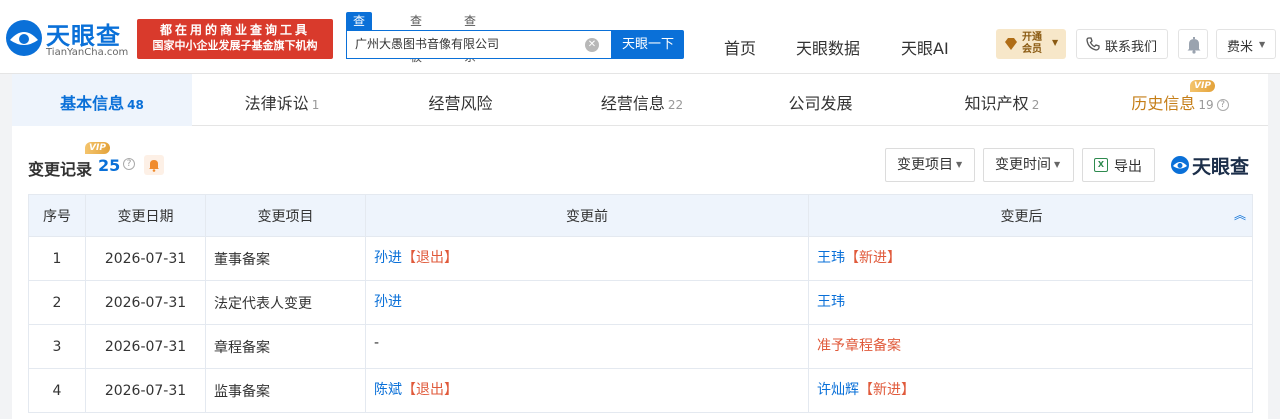  I want to click on nav-tianyan-ai: 天眼AI, so click(925, 47).